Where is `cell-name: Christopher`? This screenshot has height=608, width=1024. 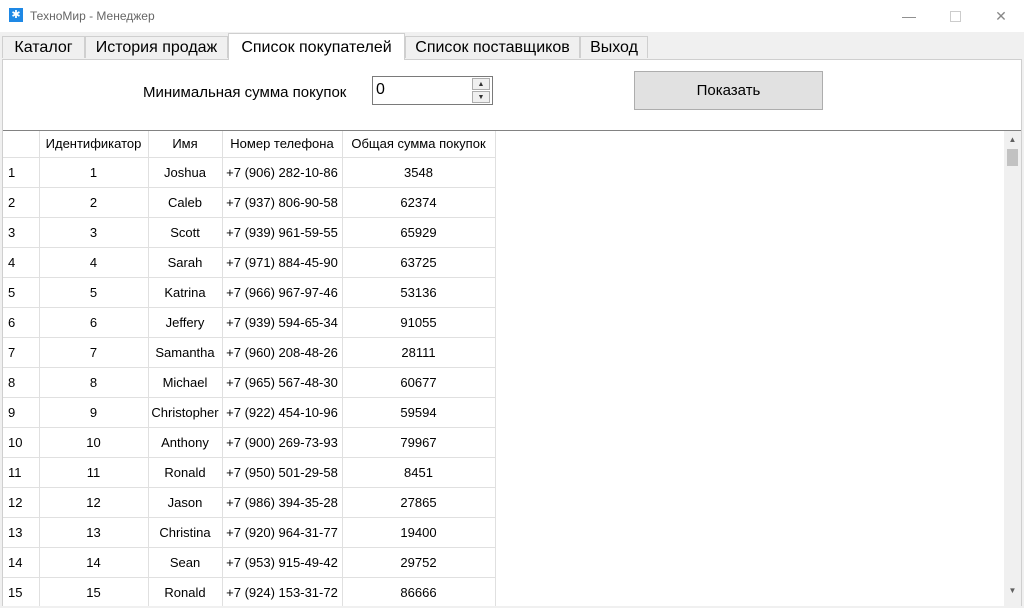
cell-name: Christopher is located at coordinates (185, 412).